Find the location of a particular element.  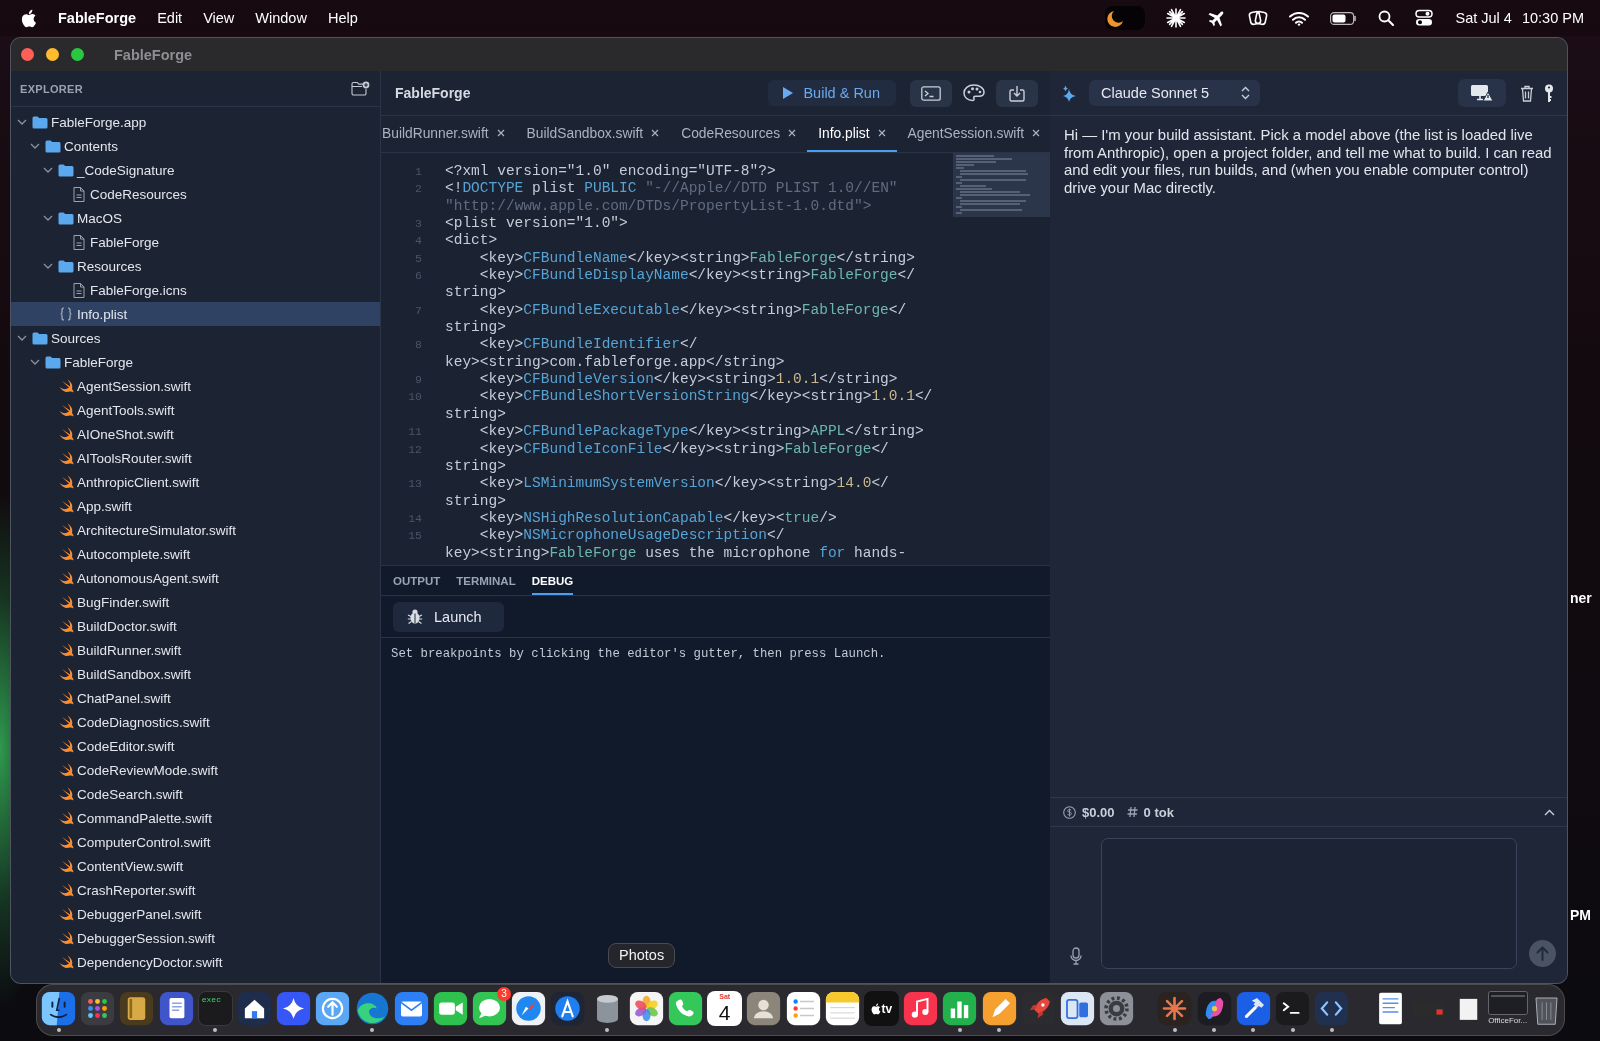

tree-item: BuildRunner.swift is located at coordinates (195, 650).